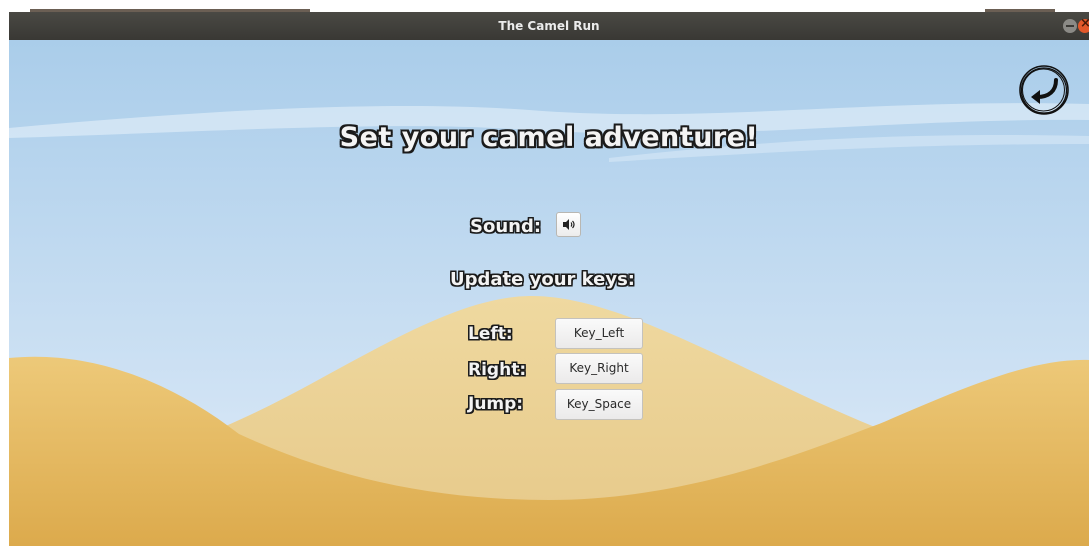 Image resolution: width=1089 pixels, height=546 pixels. What do you see at coordinates (4, 279) in the screenshot?
I see `desktop-edge` at bounding box center [4, 279].